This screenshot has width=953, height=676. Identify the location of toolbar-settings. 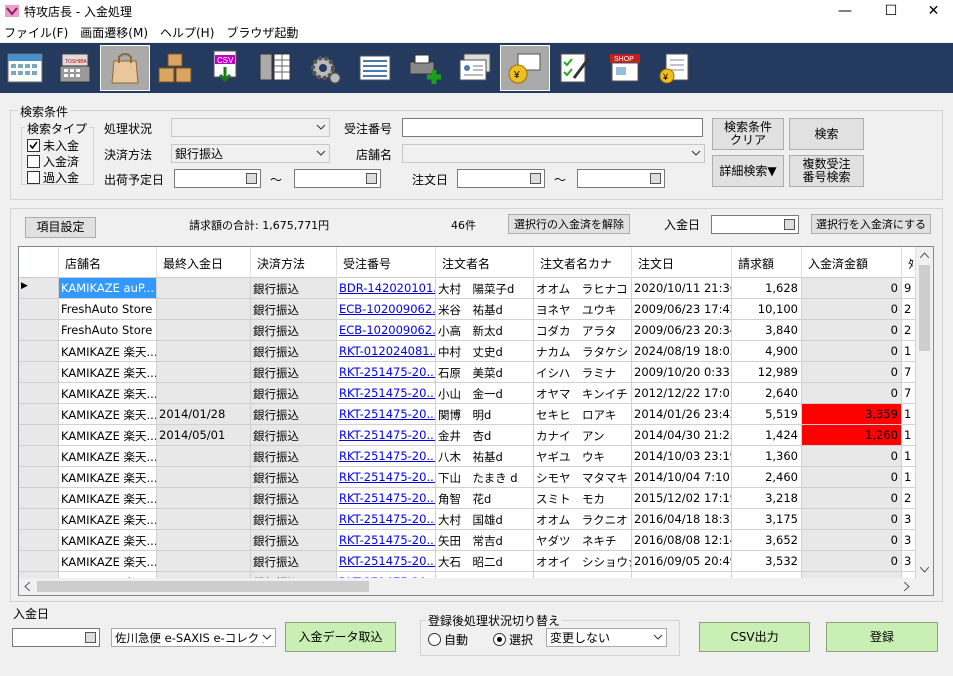
(325, 68).